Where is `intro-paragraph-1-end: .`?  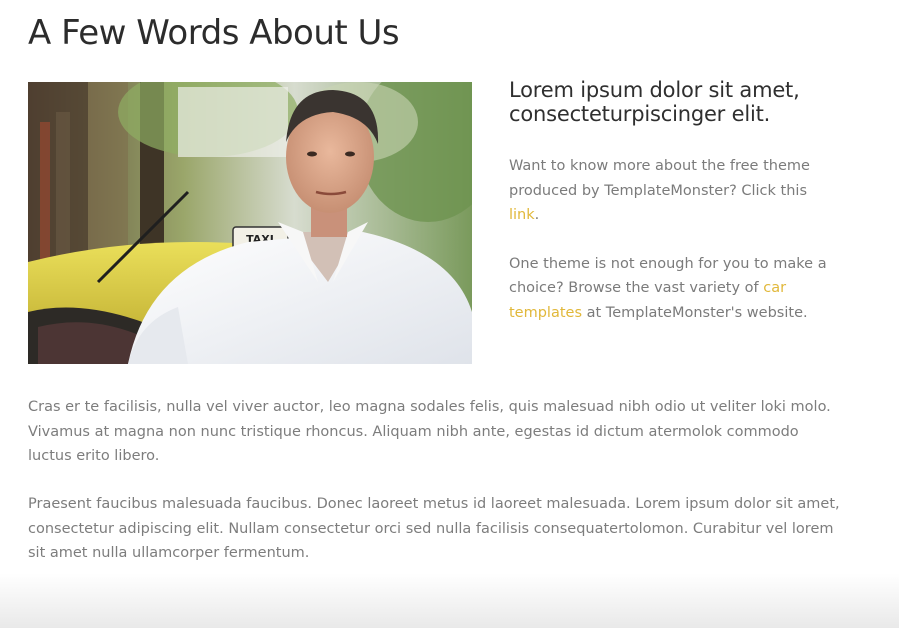
intro-paragraph-1-end: . is located at coordinates (537, 215).